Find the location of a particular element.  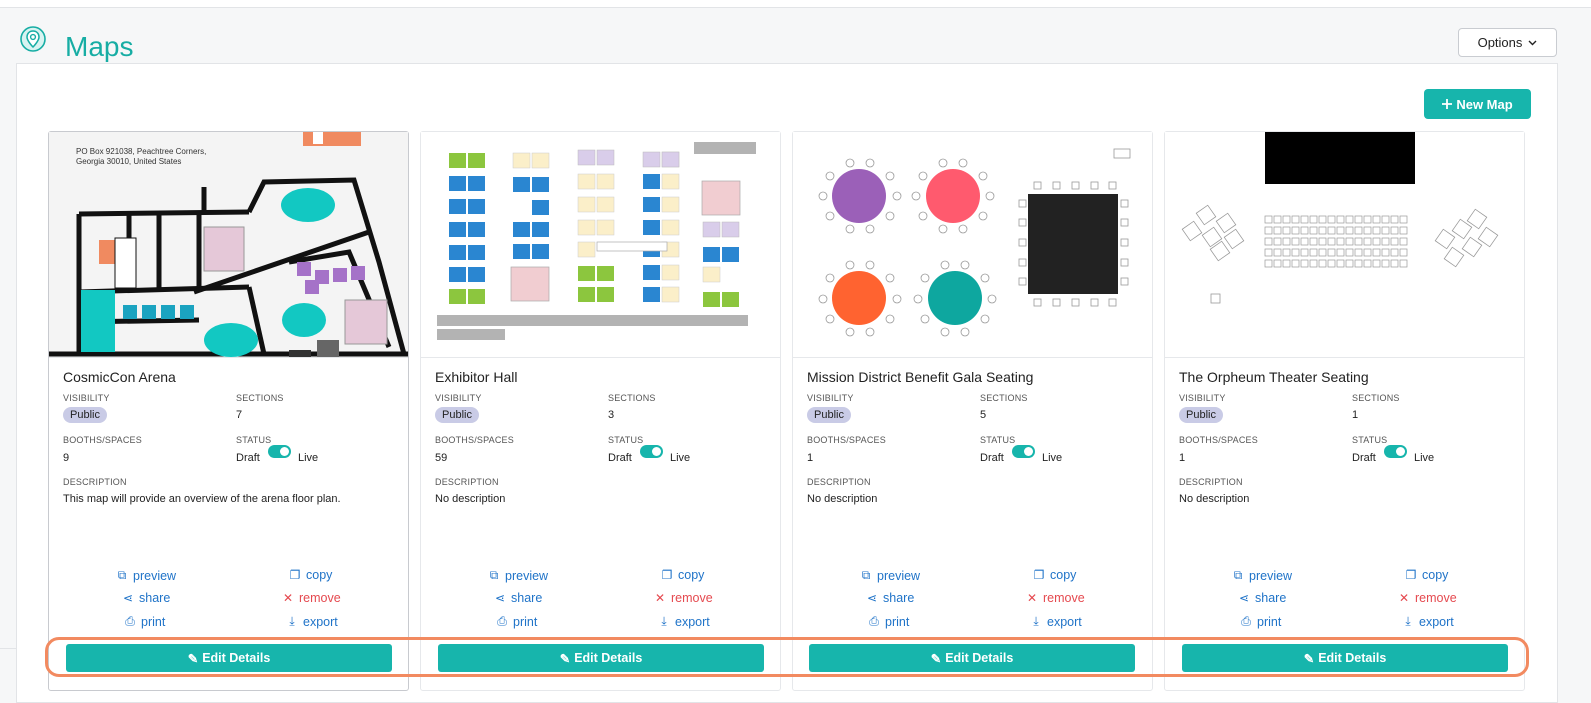

sections-value: 3 is located at coordinates (611, 415).